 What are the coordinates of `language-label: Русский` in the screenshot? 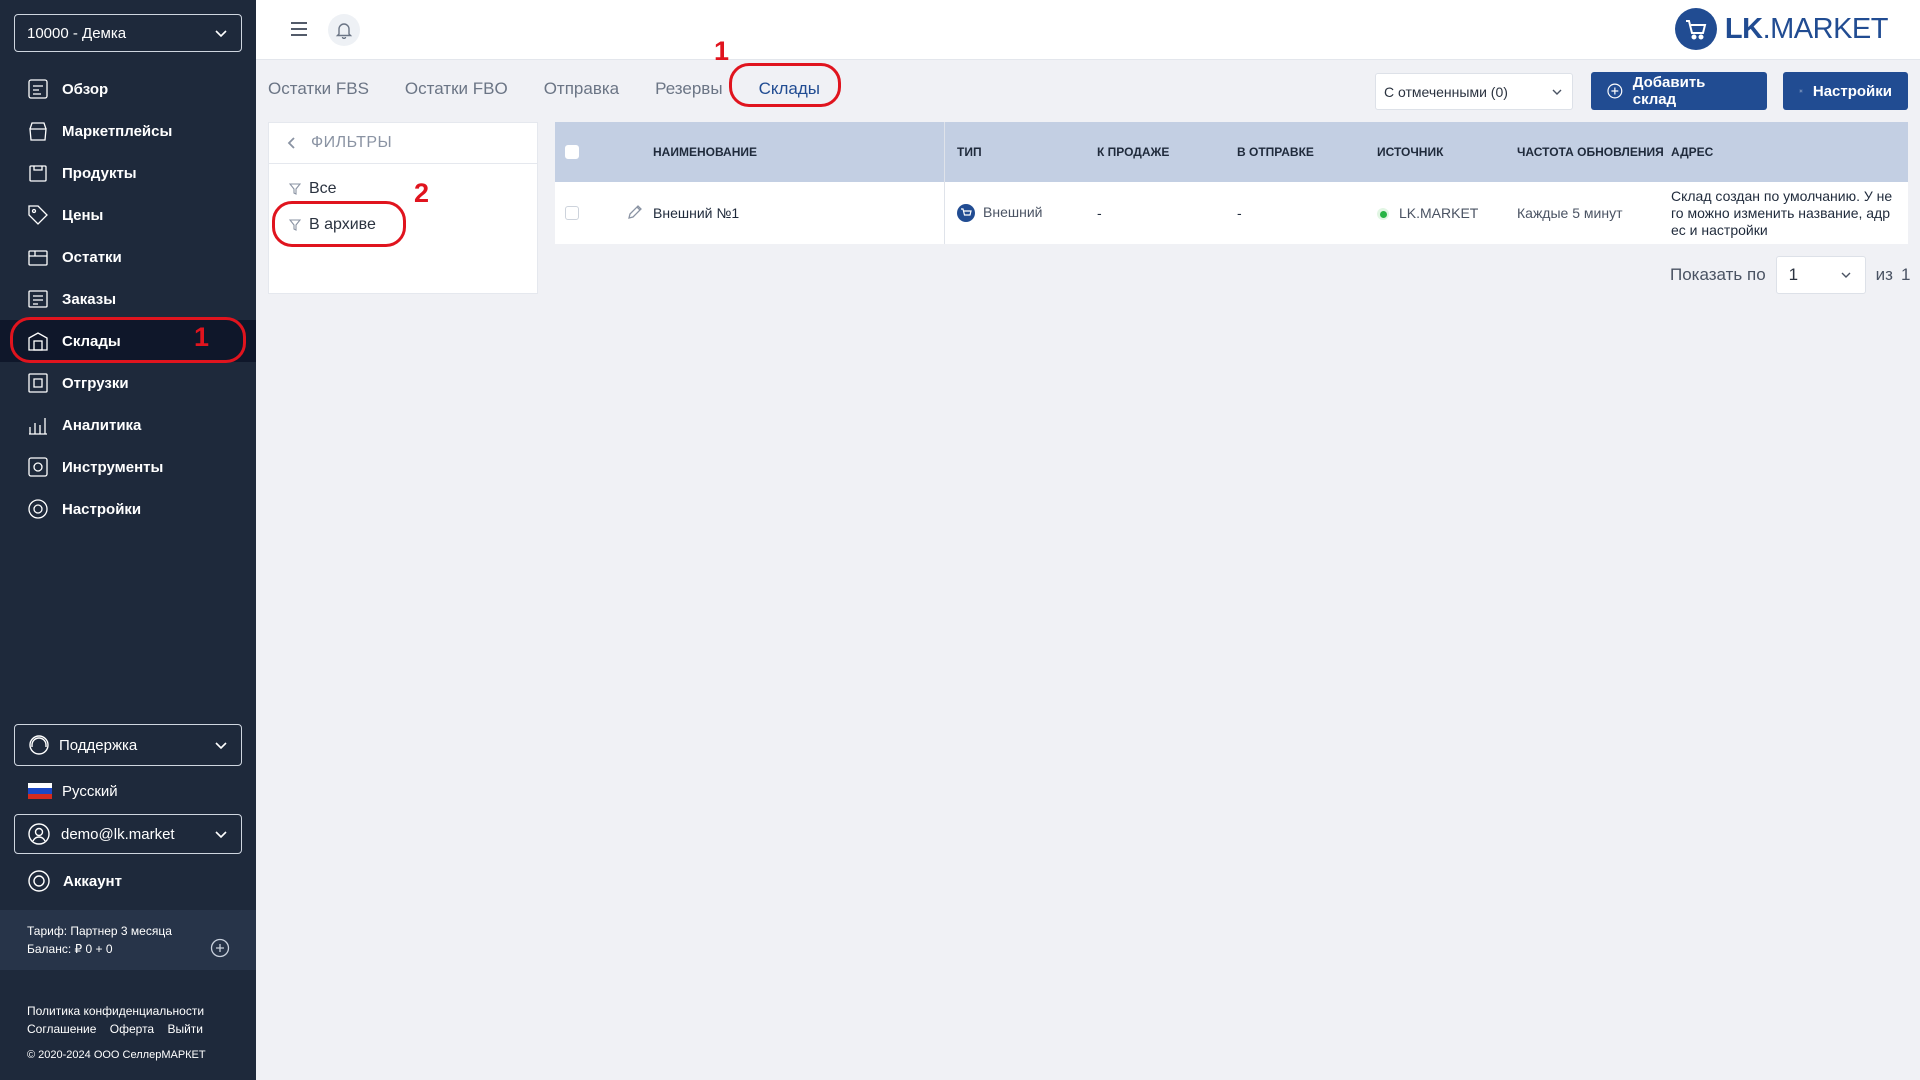 It's located at (90, 791).